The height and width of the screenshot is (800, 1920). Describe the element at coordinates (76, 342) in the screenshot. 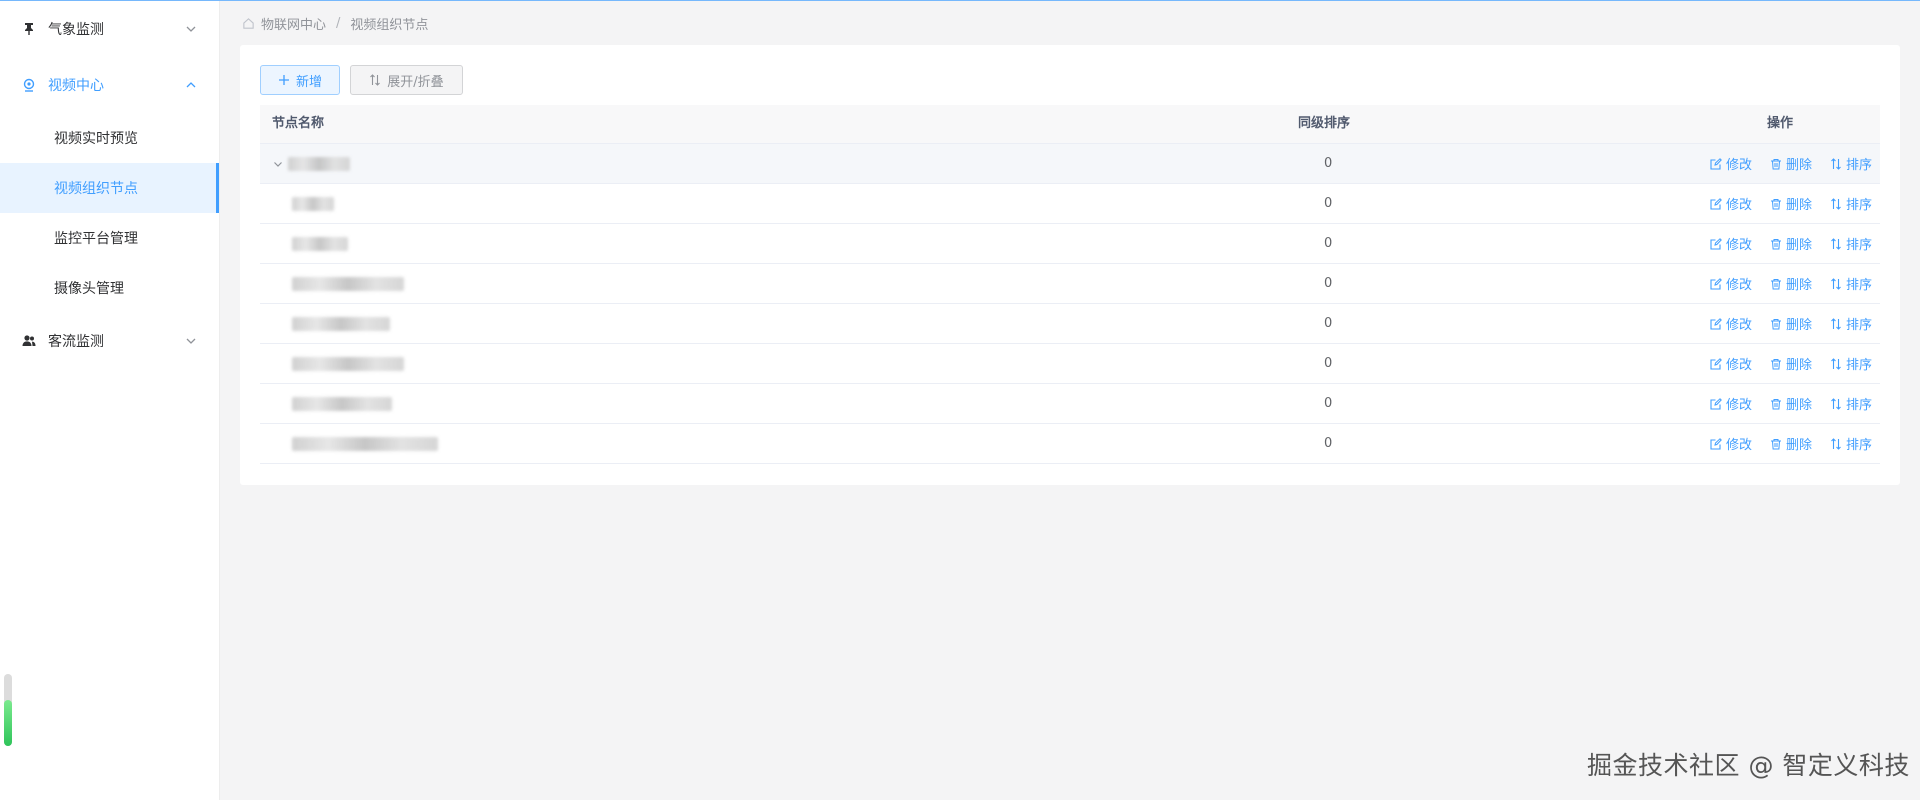

I see `menu-label: 客流监测` at that location.